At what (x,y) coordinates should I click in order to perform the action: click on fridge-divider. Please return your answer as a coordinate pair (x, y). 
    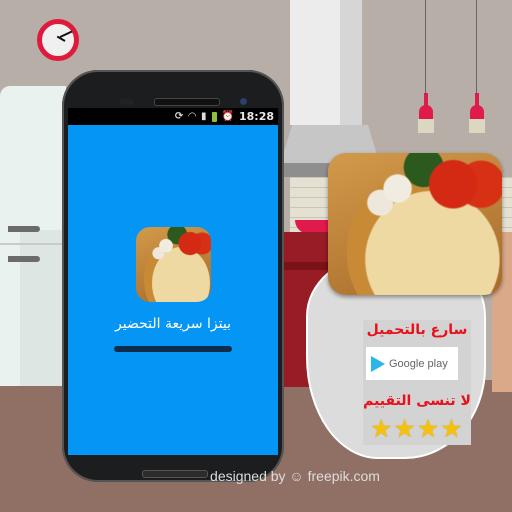
    Looking at the image, I should click on (33, 244).